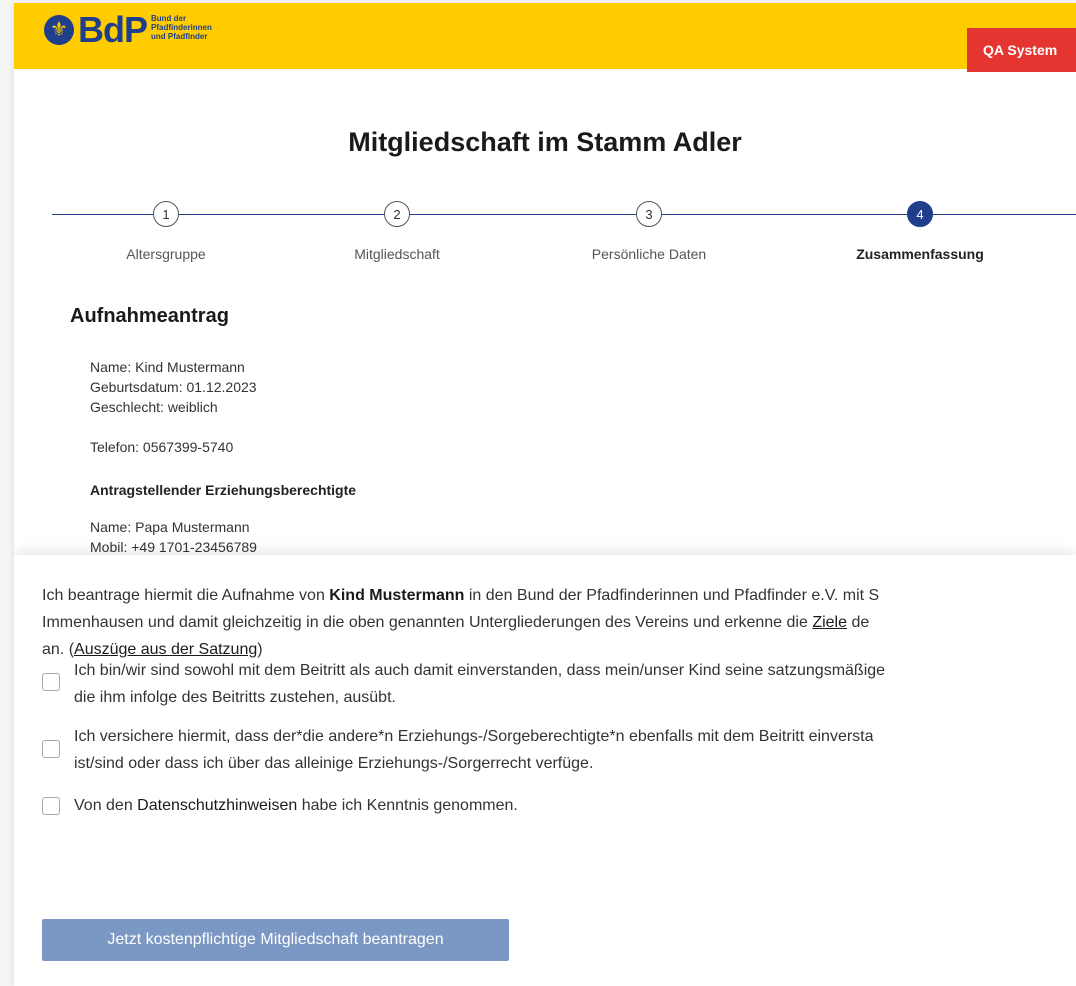 This screenshot has height=986, width=1076. Describe the element at coordinates (649, 214) in the screenshot. I see `step-3-circle: 3` at that location.